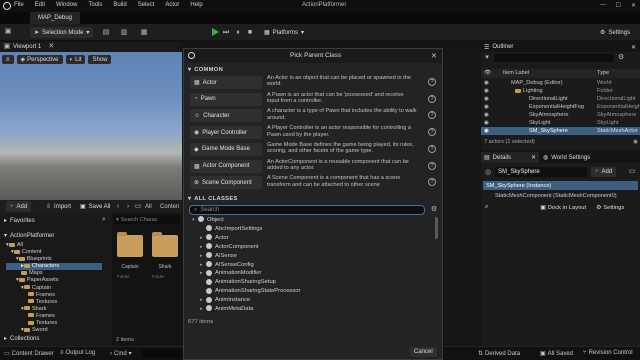 The width and height of the screenshot is (640, 360). Describe the element at coordinates (148, 207) in the screenshot. I see `breadcrumb-all: All` at that location.